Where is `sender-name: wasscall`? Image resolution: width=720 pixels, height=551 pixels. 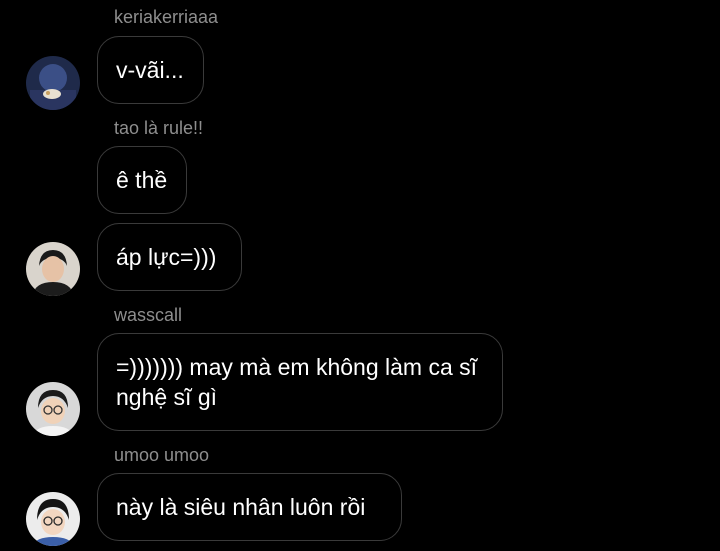 sender-name: wasscall is located at coordinates (148, 315).